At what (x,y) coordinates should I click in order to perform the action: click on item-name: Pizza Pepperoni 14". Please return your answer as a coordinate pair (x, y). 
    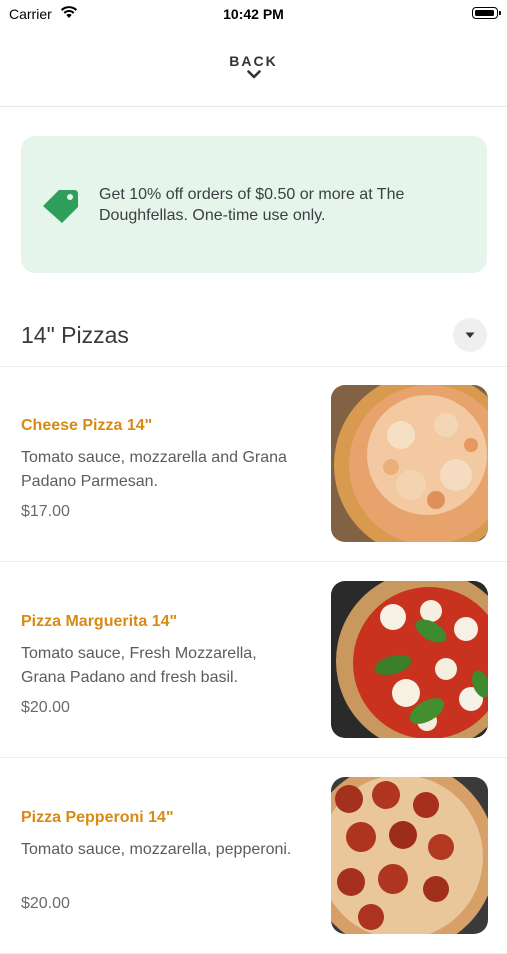
    Looking at the image, I should click on (97, 817).